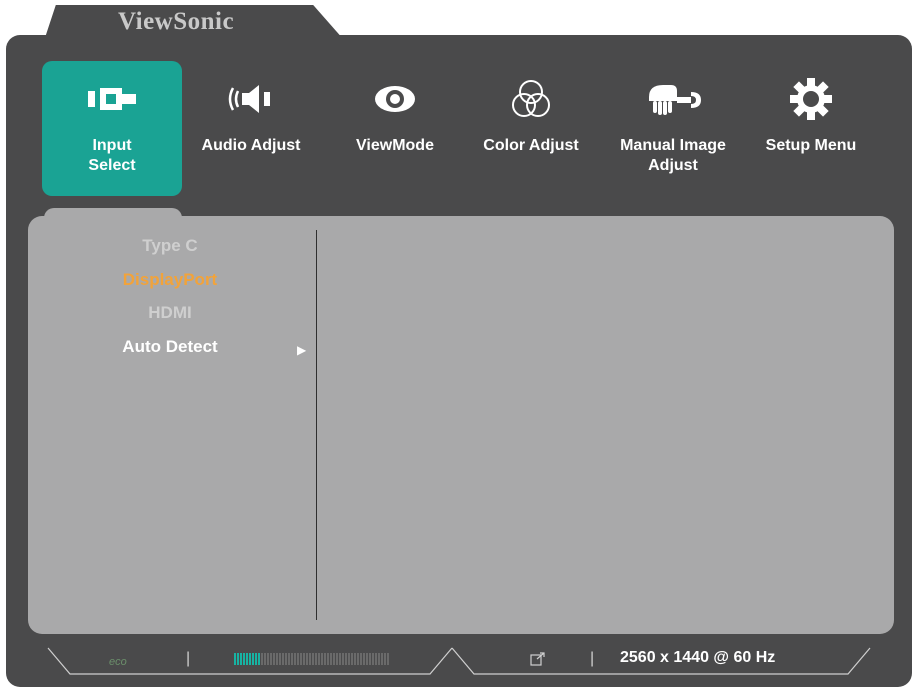  What do you see at coordinates (531, 99) in the screenshot?
I see `color-circles-icon` at bounding box center [531, 99].